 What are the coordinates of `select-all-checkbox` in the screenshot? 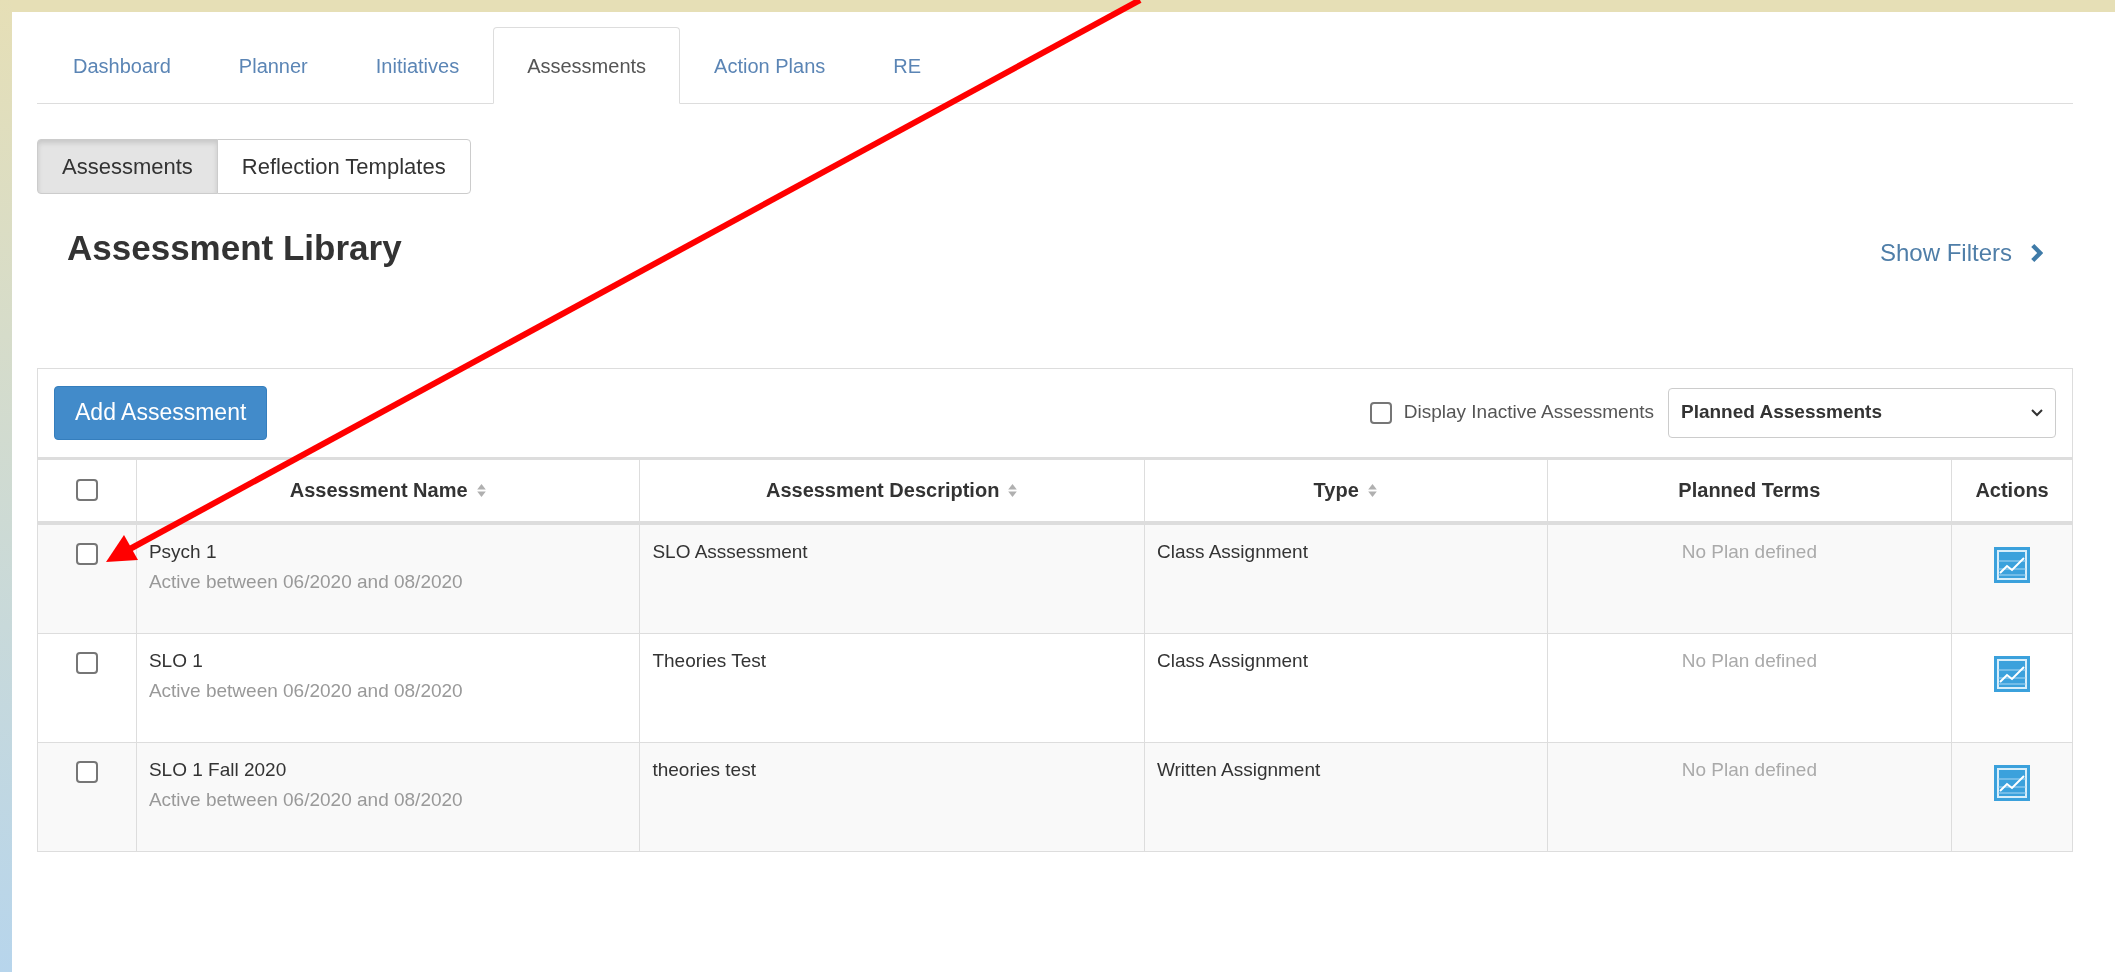 It's located at (86, 490).